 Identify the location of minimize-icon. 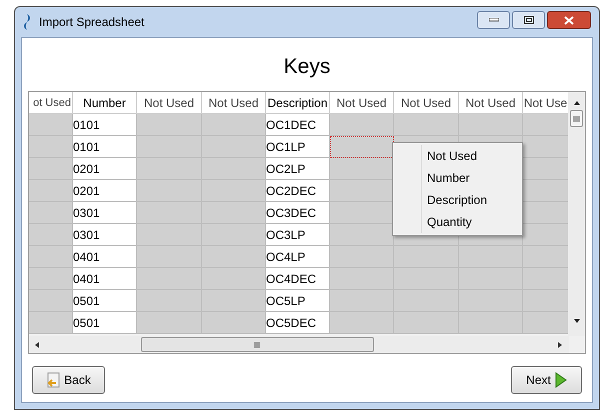
(493, 20).